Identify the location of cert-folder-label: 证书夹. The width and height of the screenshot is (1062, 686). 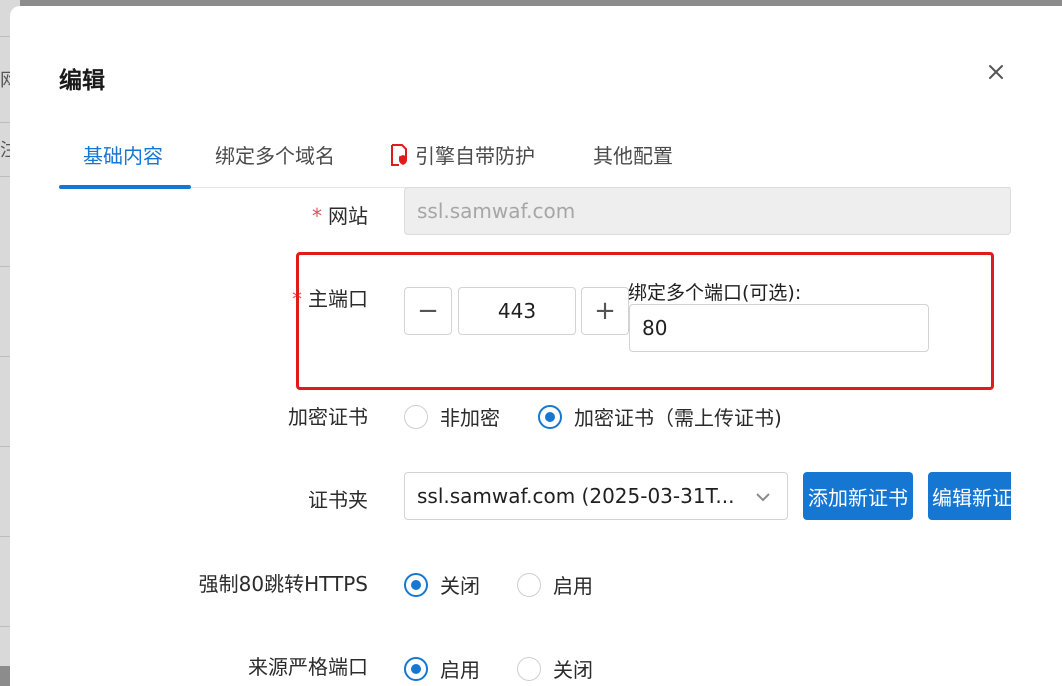
(338, 500).